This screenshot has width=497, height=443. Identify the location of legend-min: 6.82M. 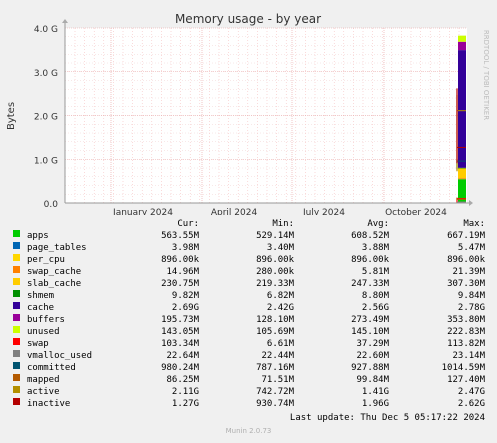
(280, 296).